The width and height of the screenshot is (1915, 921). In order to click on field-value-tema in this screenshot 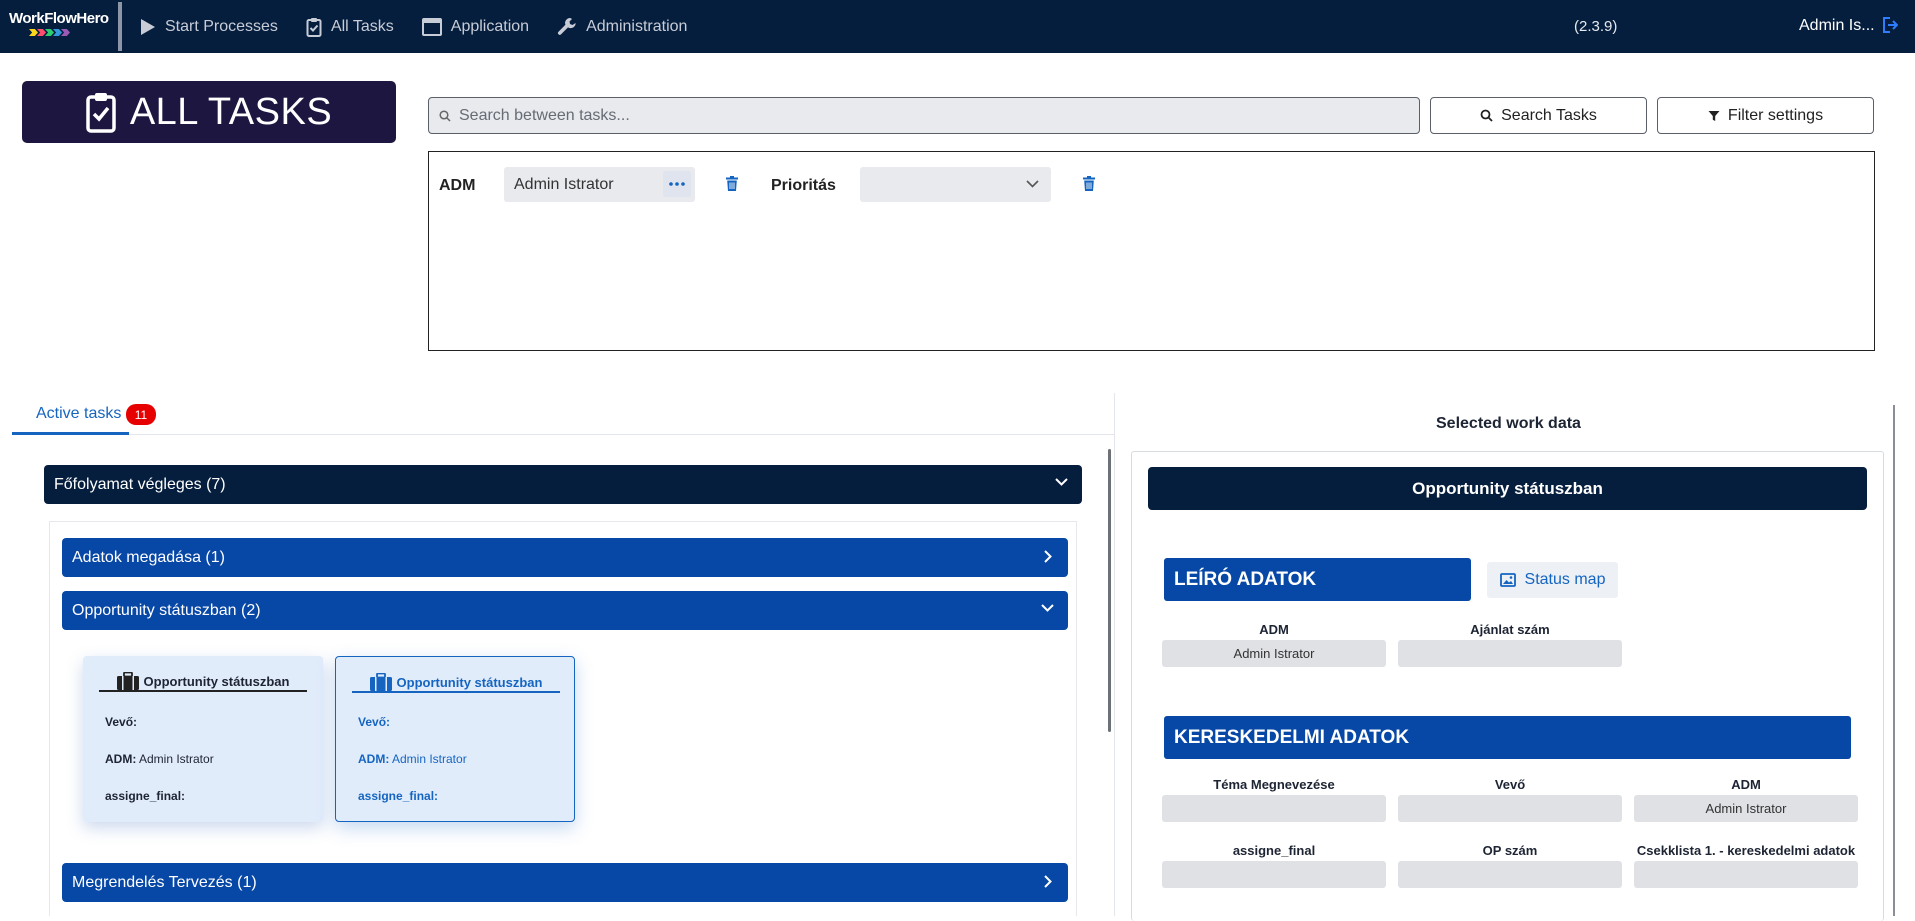, I will do `click(1274, 808)`.